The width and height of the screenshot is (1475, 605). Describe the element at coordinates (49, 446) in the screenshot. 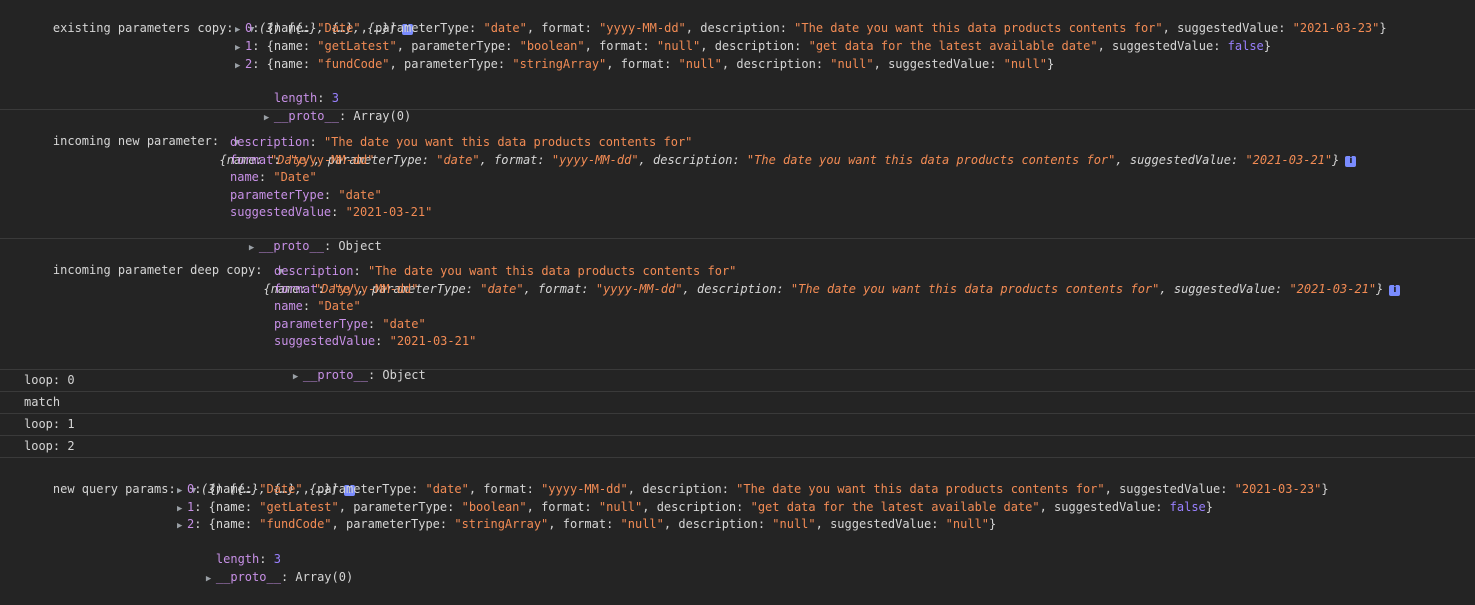

I see `log-text: loop: 2` at that location.